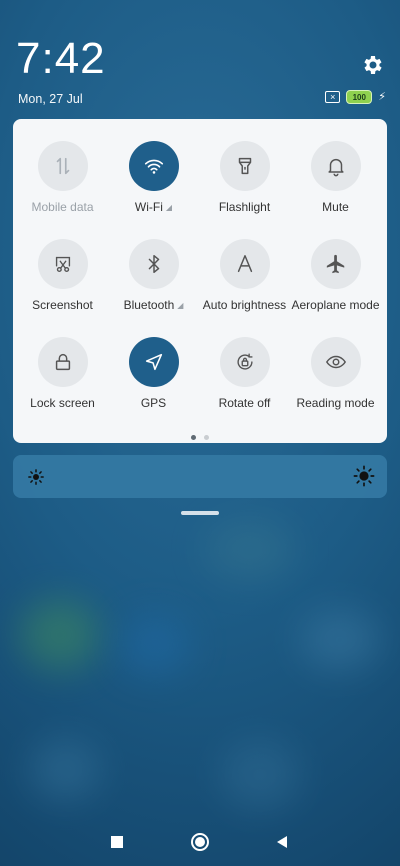 This screenshot has width=400, height=866. I want to click on location-icon, so click(153, 362).